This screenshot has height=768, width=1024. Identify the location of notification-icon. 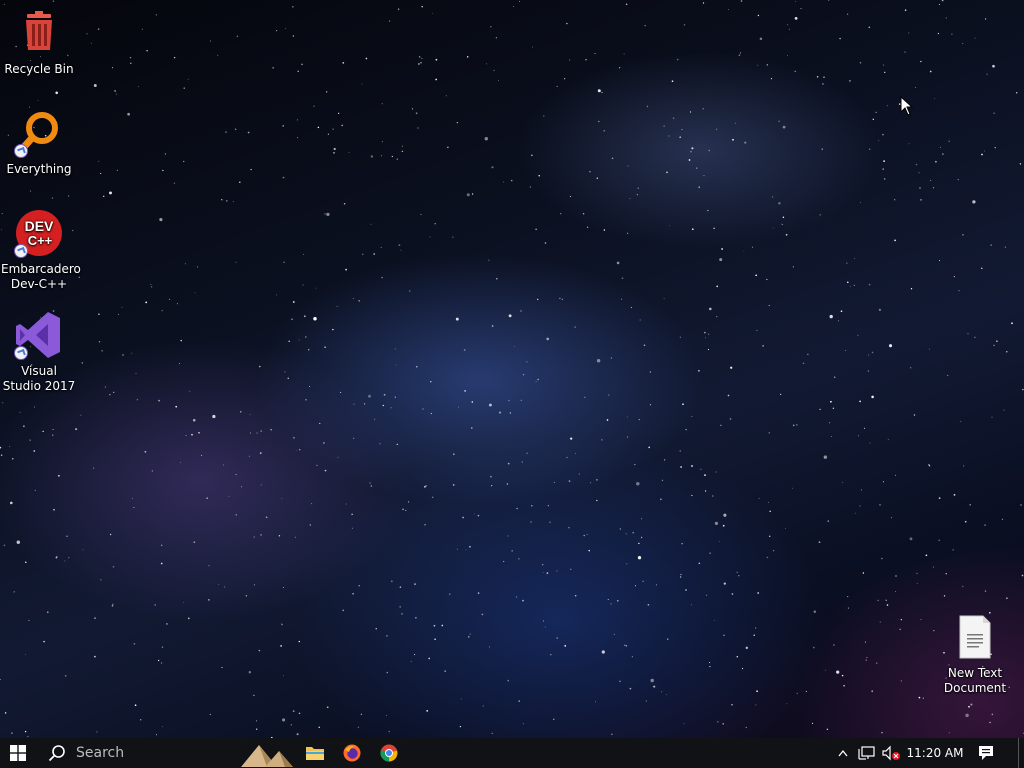
(986, 753).